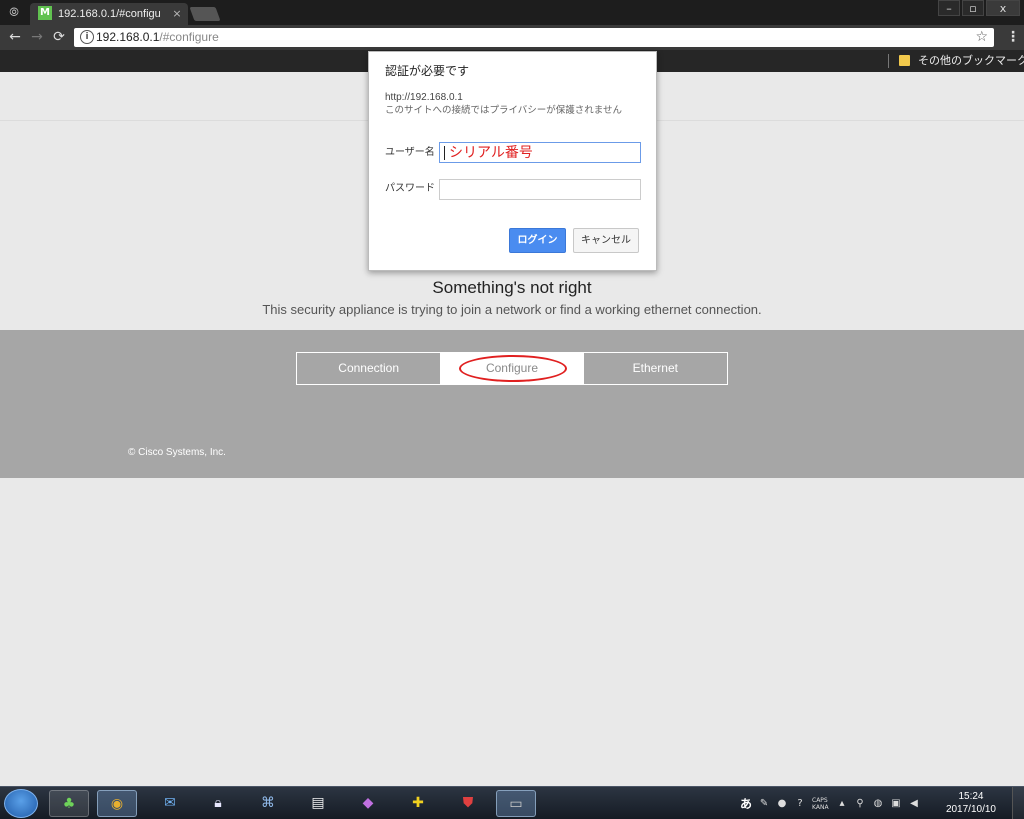 The image size is (1024, 819). I want to click on username-field: シリアル番号, so click(540, 152).